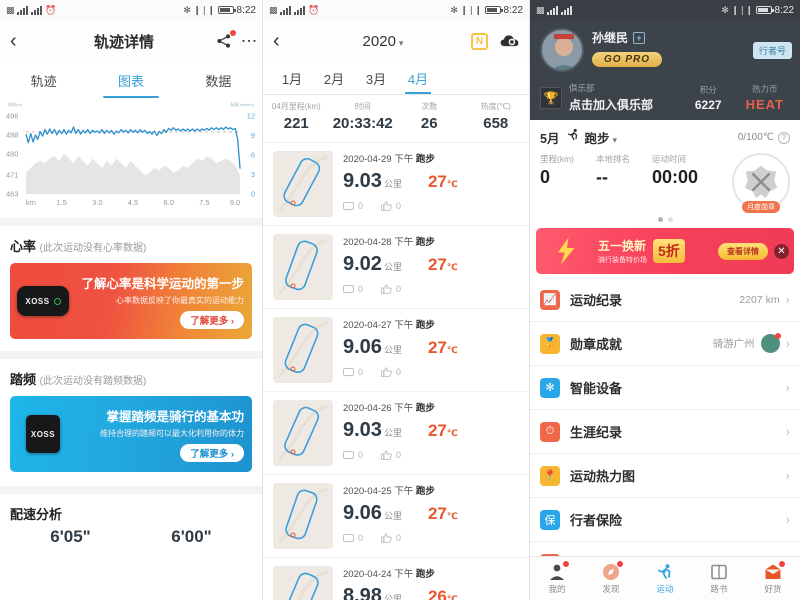 This screenshot has height=600, width=800. What do you see at coordinates (383, 41) in the screenshot?
I see `year-selector: 2020 ▾` at bounding box center [383, 41].